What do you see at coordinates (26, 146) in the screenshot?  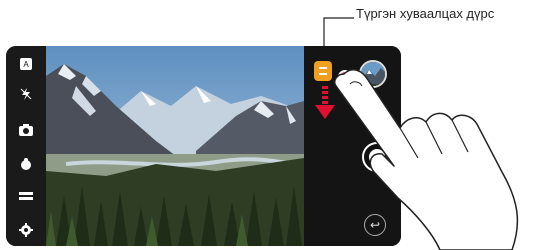 I see `left-control-bar: A` at bounding box center [26, 146].